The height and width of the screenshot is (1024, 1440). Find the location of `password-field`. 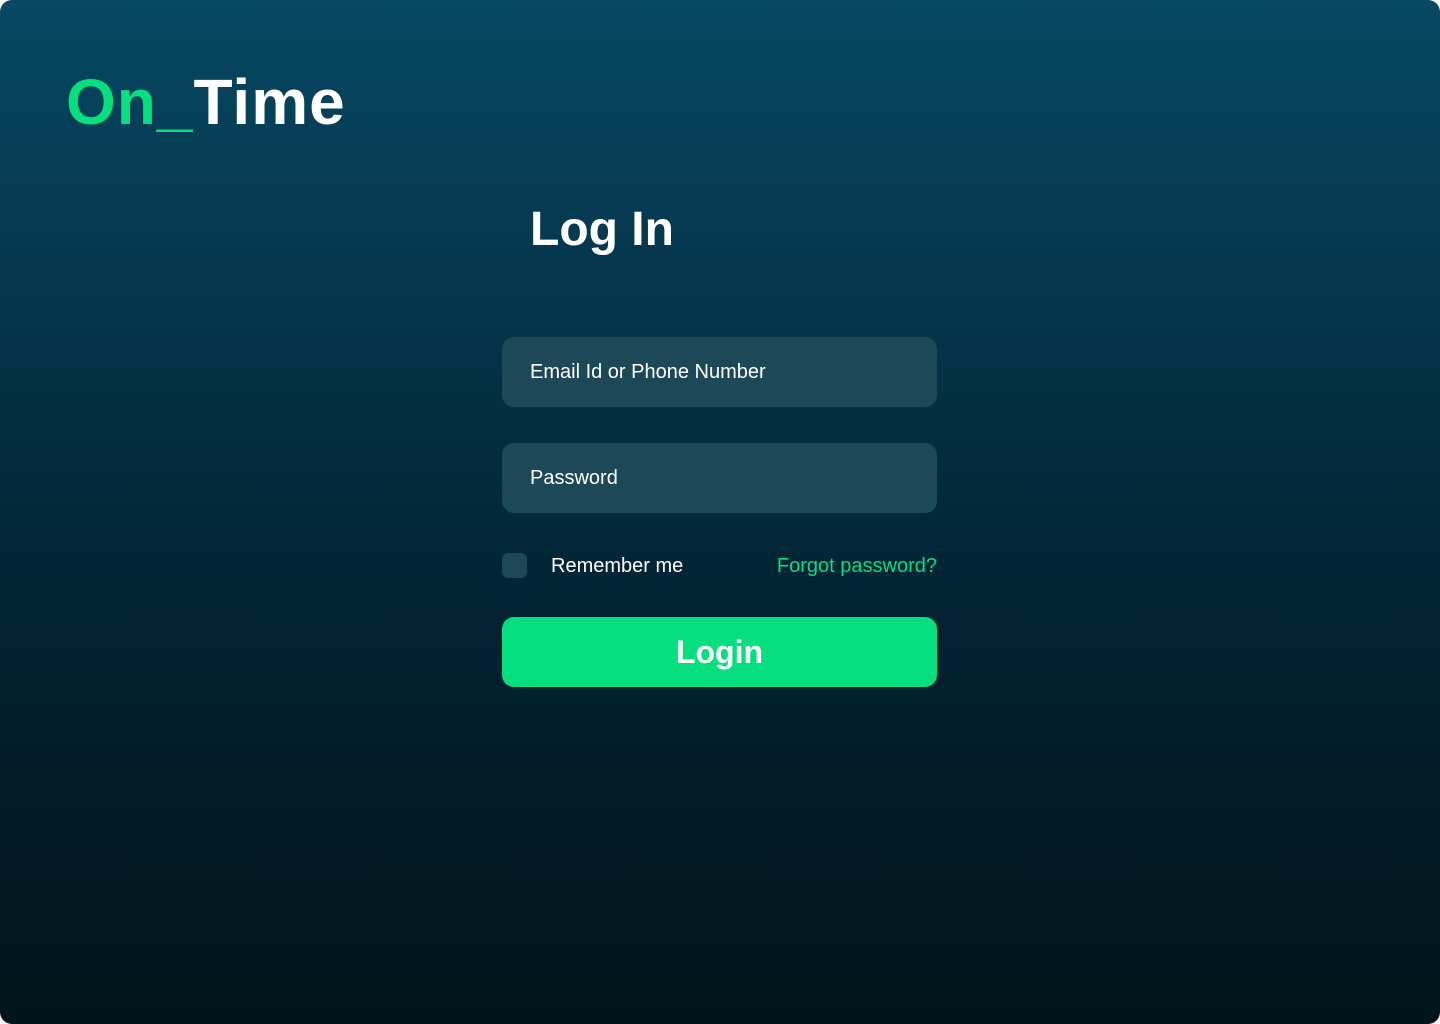

password-field is located at coordinates (719, 478).